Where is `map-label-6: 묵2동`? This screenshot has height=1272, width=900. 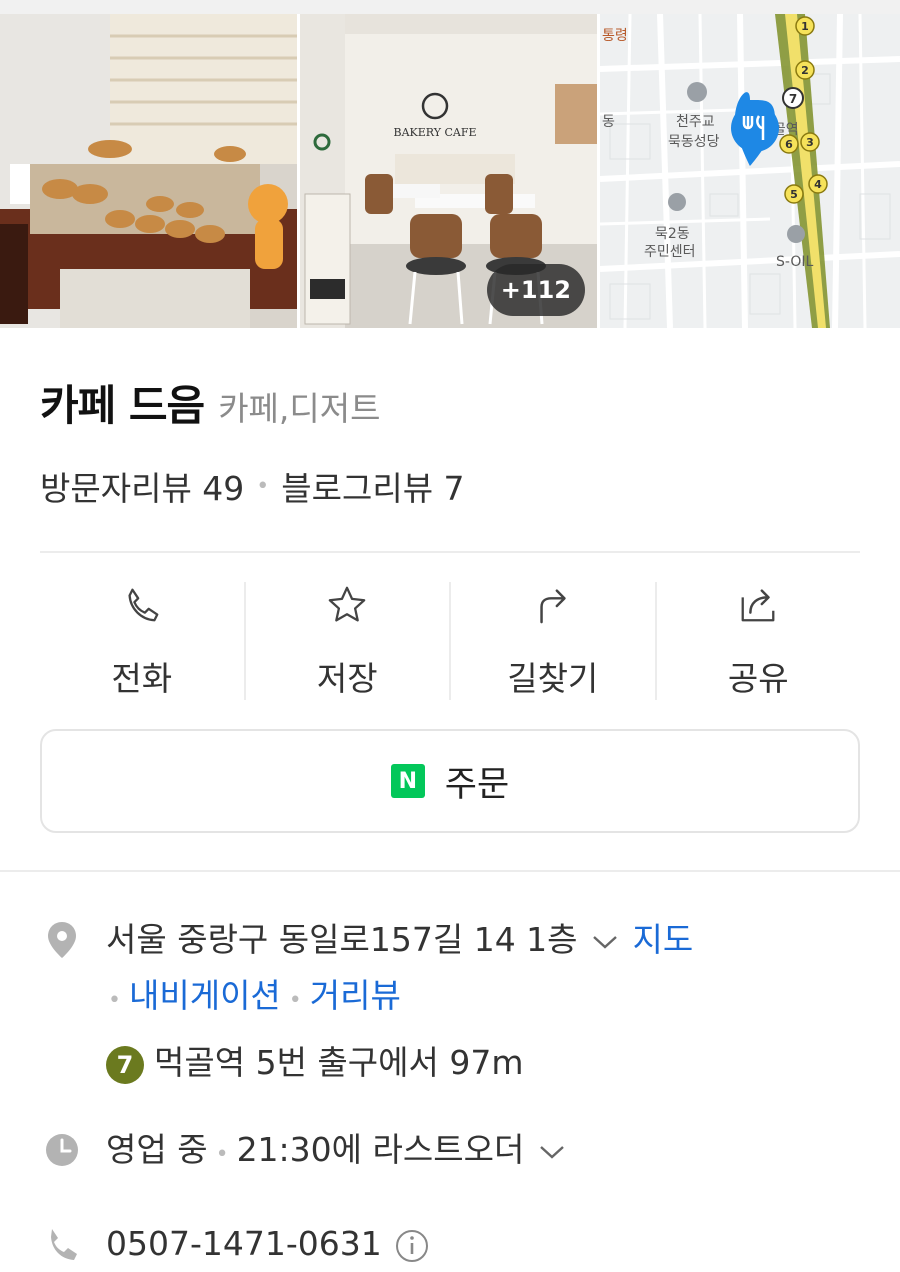 map-label-6: 묵2동 is located at coordinates (672, 234).